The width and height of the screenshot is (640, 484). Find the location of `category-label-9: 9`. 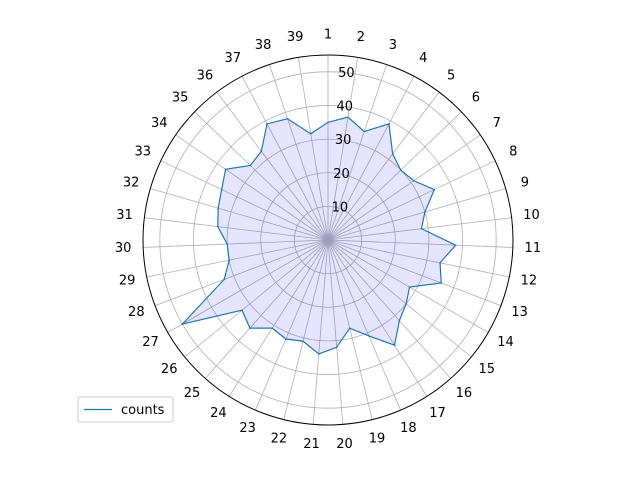

category-label-9: 9 is located at coordinates (525, 182).